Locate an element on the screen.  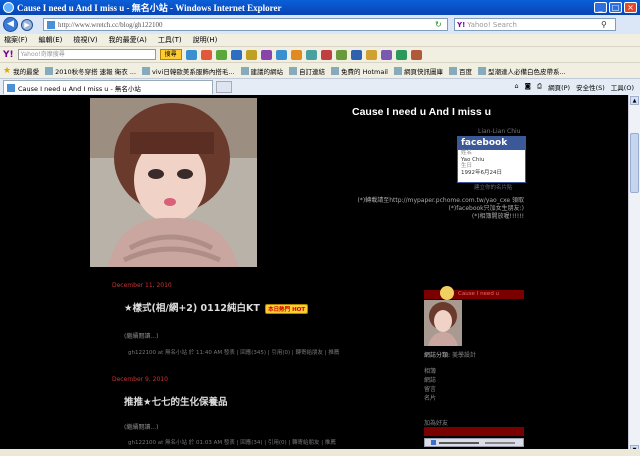
yahoo-search-input: Yahoo!奇摩搜尋 is located at coordinates (86, 54).